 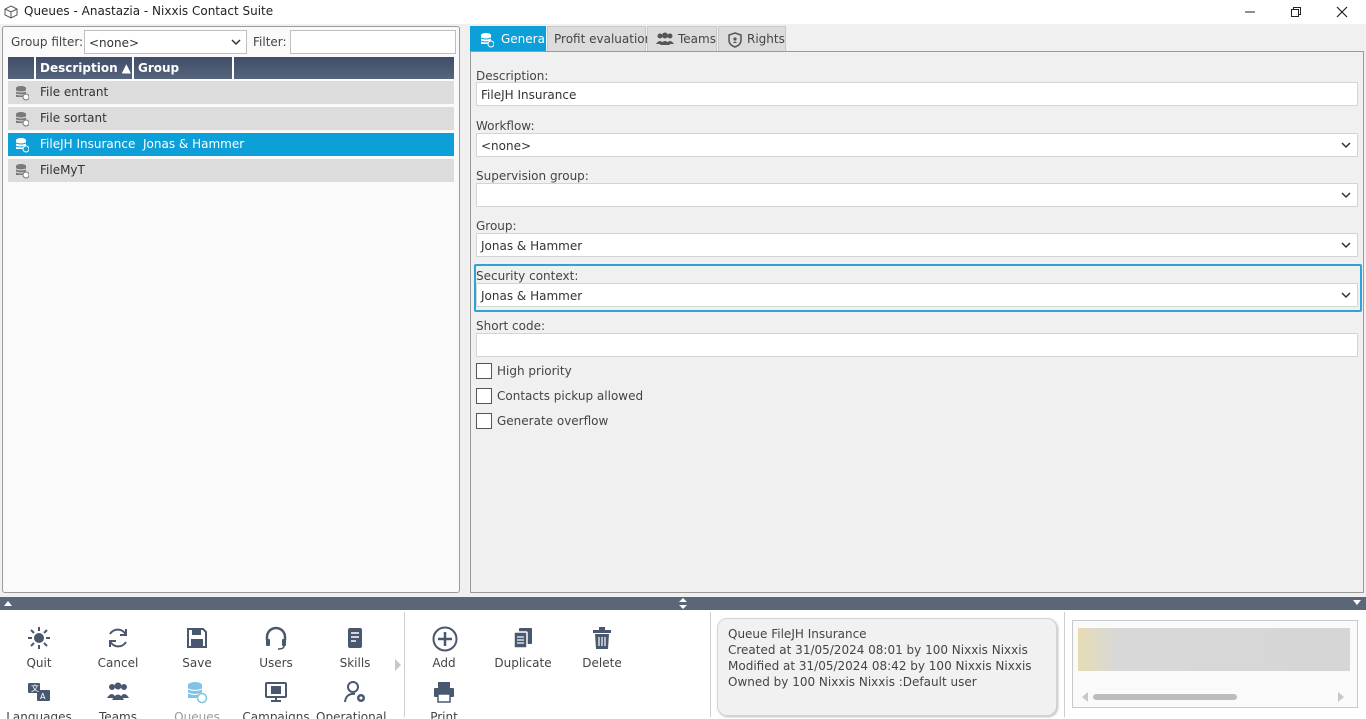 What do you see at coordinates (602, 644) in the screenshot?
I see `delete-button: Delete` at bounding box center [602, 644].